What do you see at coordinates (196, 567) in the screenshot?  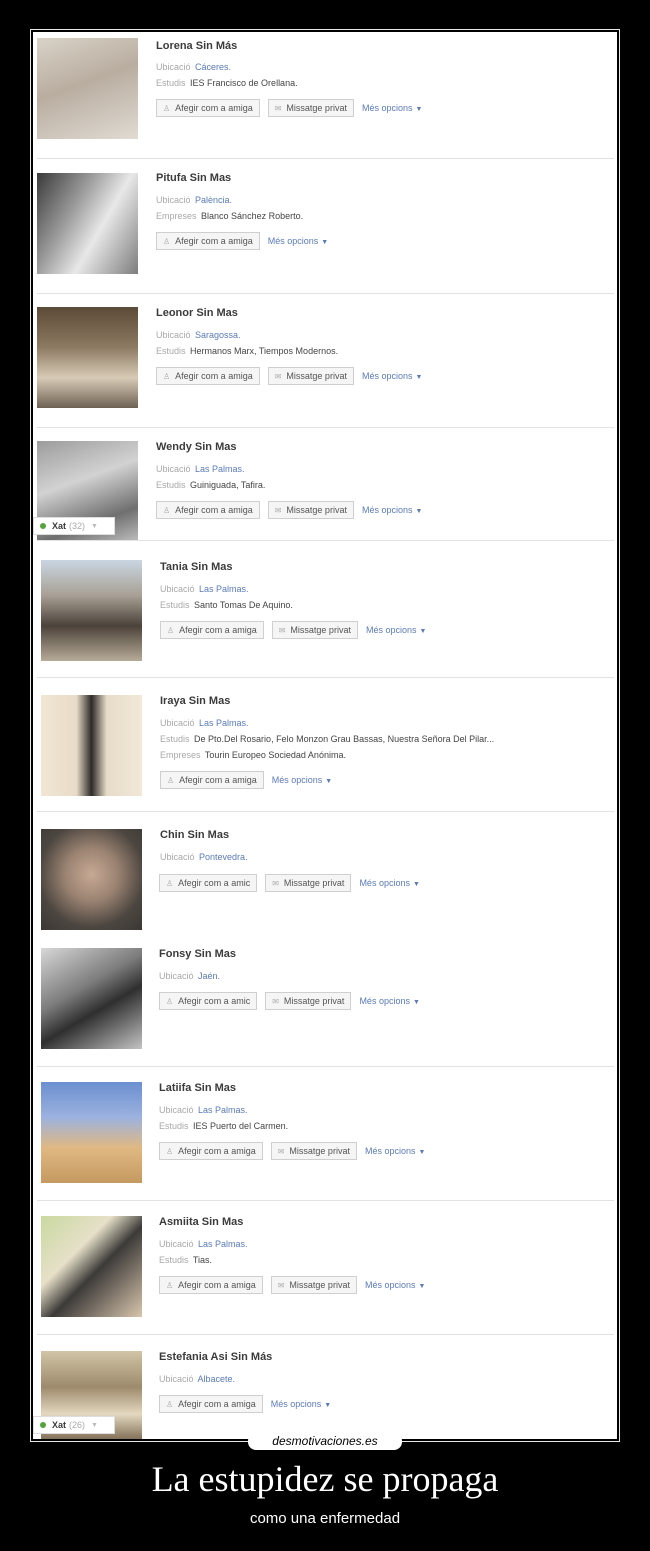 I see `profile-name: Tania Sin Mas` at bounding box center [196, 567].